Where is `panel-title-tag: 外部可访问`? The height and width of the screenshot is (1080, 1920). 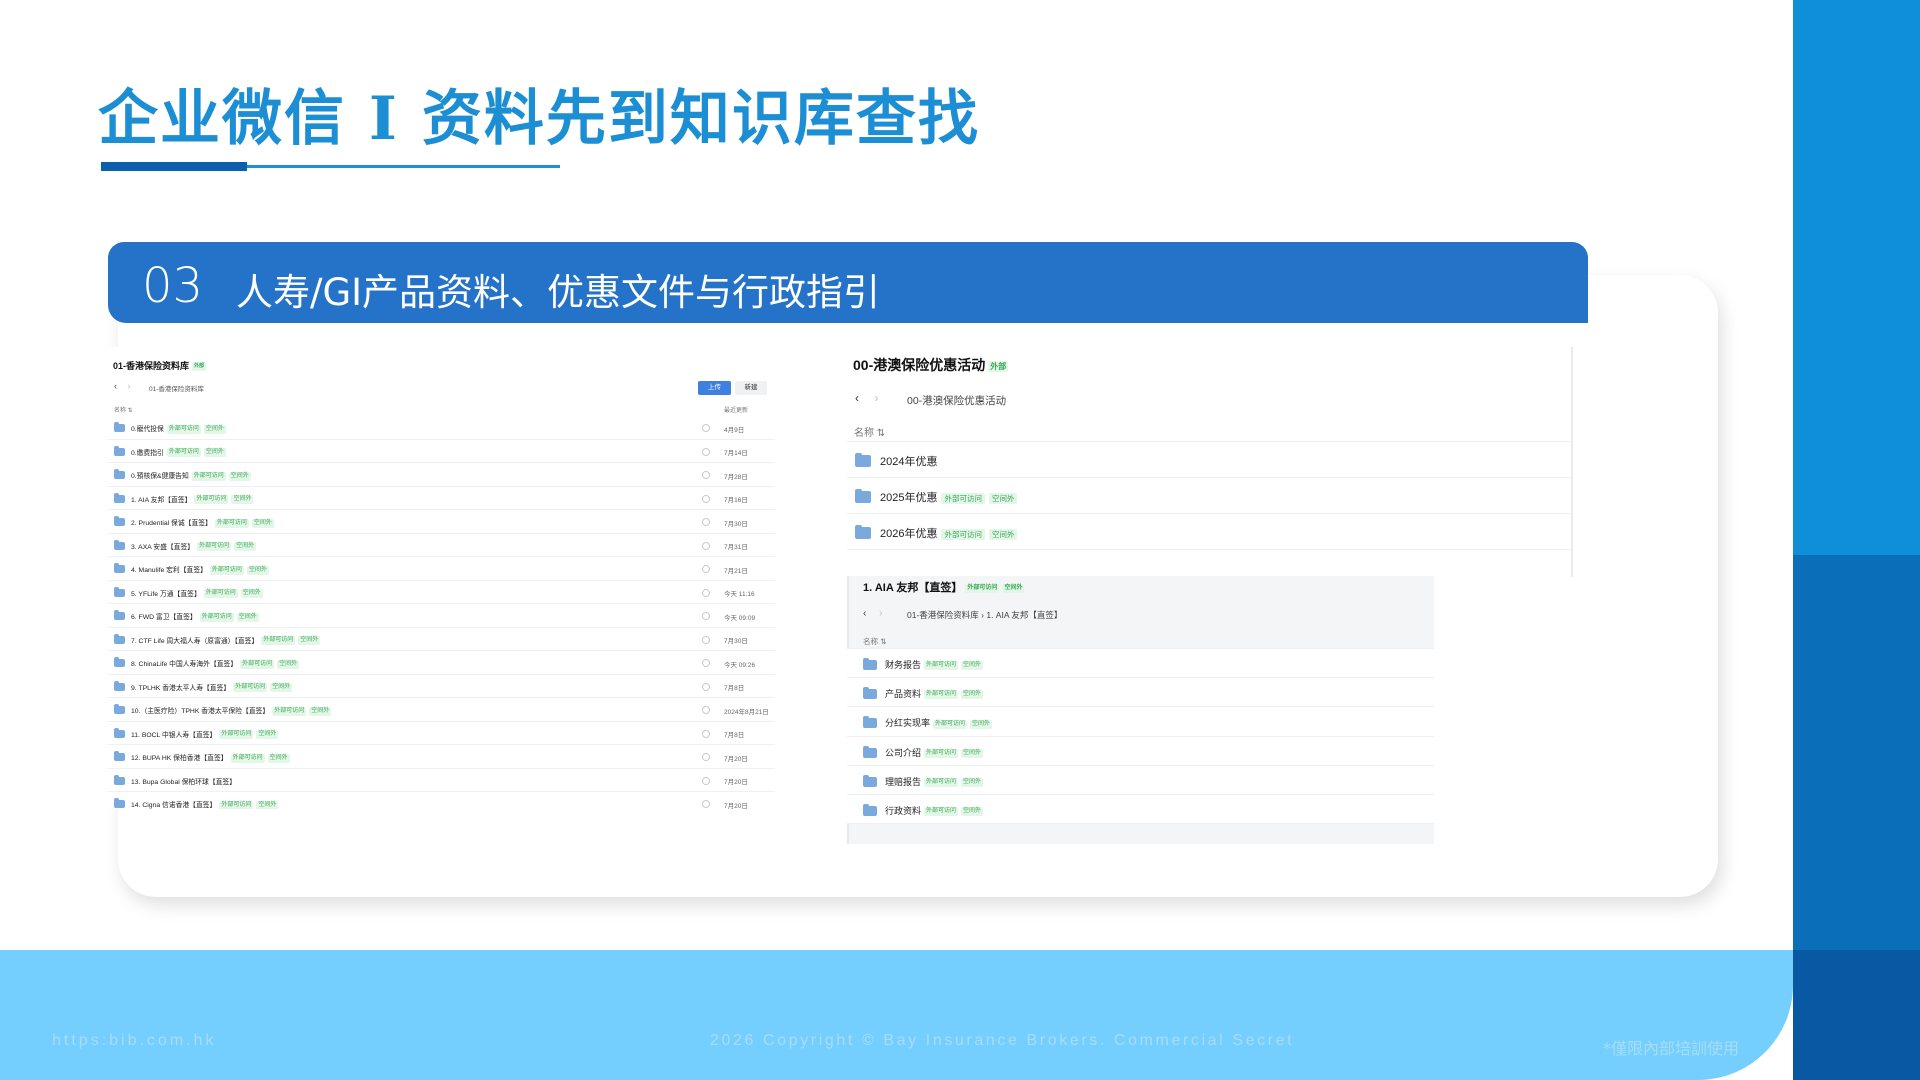
panel-title-tag: 外部可访问 is located at coordinates (982, 588).